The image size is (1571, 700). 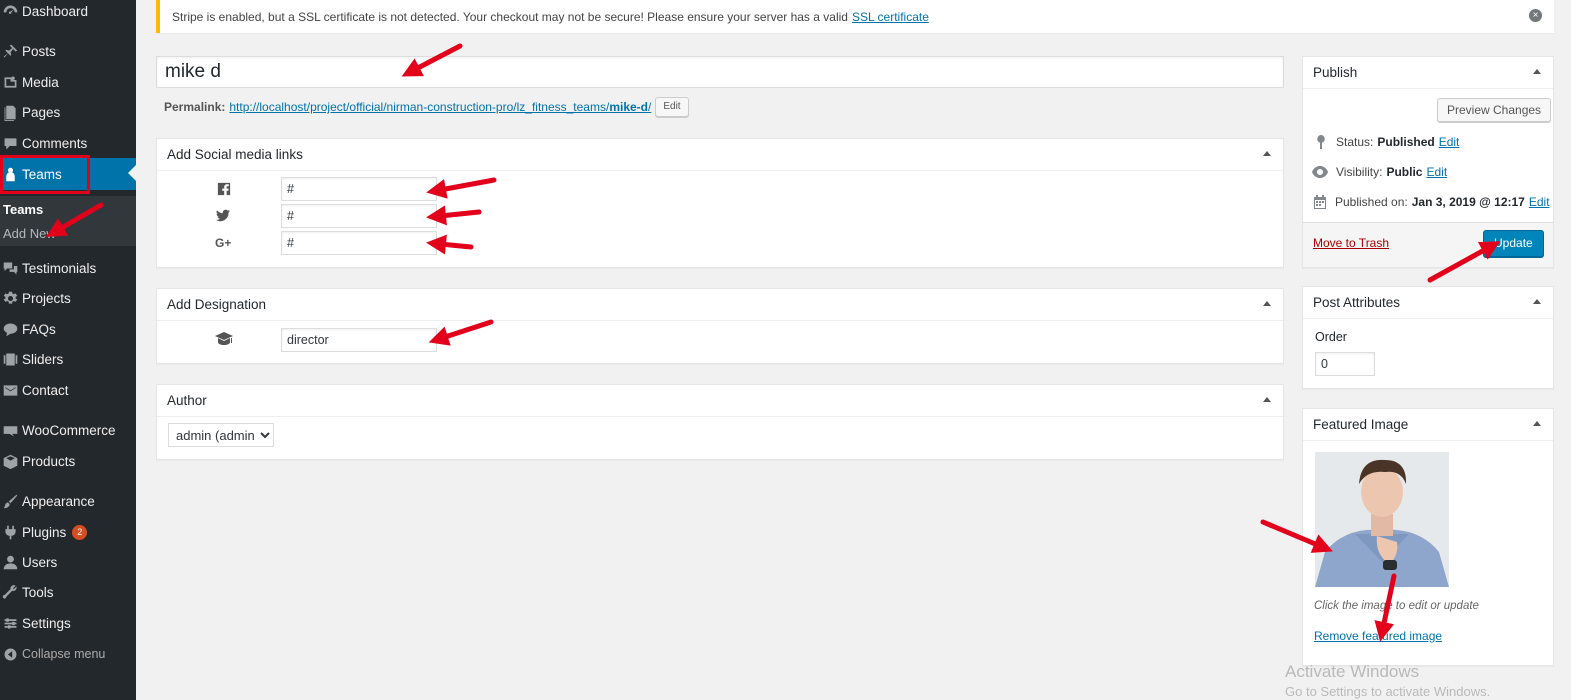 What do you see at coordinates (1428, 73) in the screenshot?
I see `publish-box-header: Publish` at bounding box center [1428, 73].